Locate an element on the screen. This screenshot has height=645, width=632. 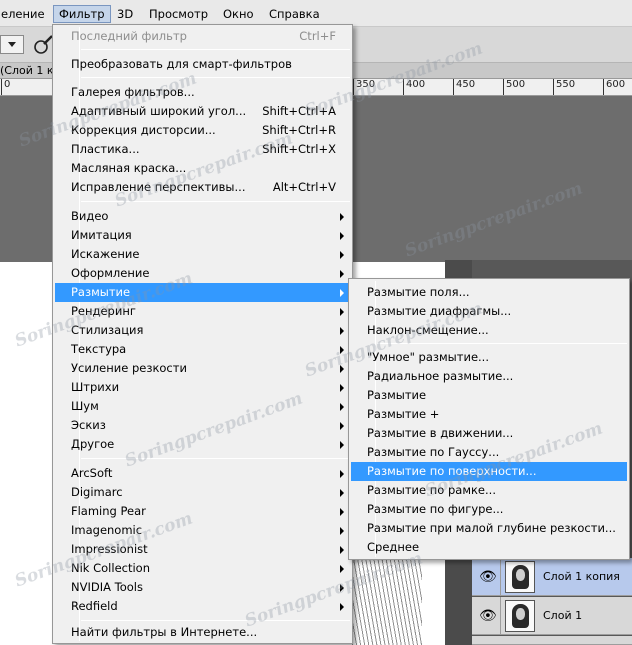
menu-item-sharpen: Усиление резкости is located at coordinates (202, 368).